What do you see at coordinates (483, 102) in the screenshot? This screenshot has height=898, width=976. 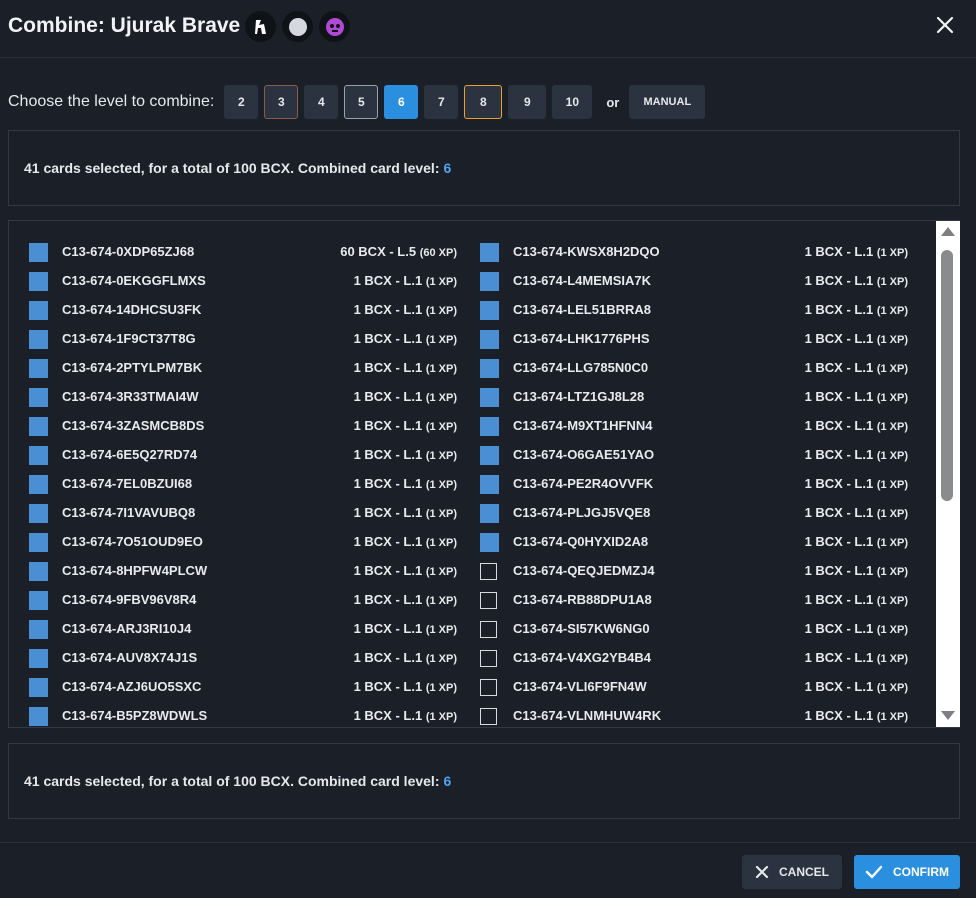 I see `level-button-8: 8` at bounding box center [483, 102].